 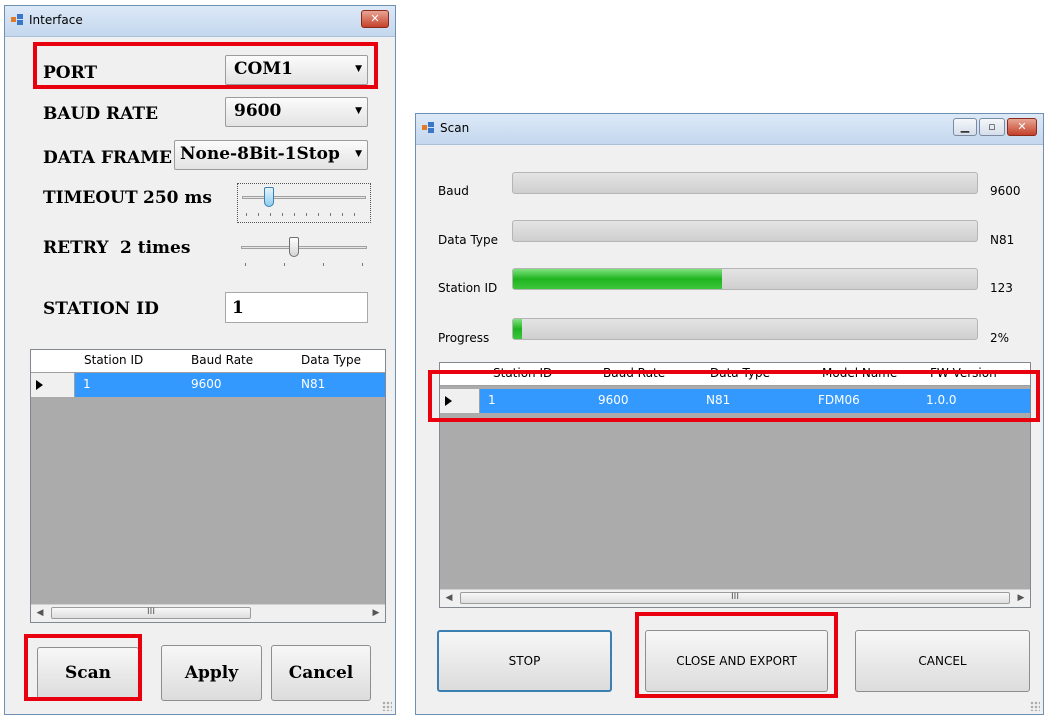 What do you see at coordinates (735, 401) in the screenshot?
I see `table-row: 1 9600 N81 FDM06 1.0.0` at bounding box center [735, 401].